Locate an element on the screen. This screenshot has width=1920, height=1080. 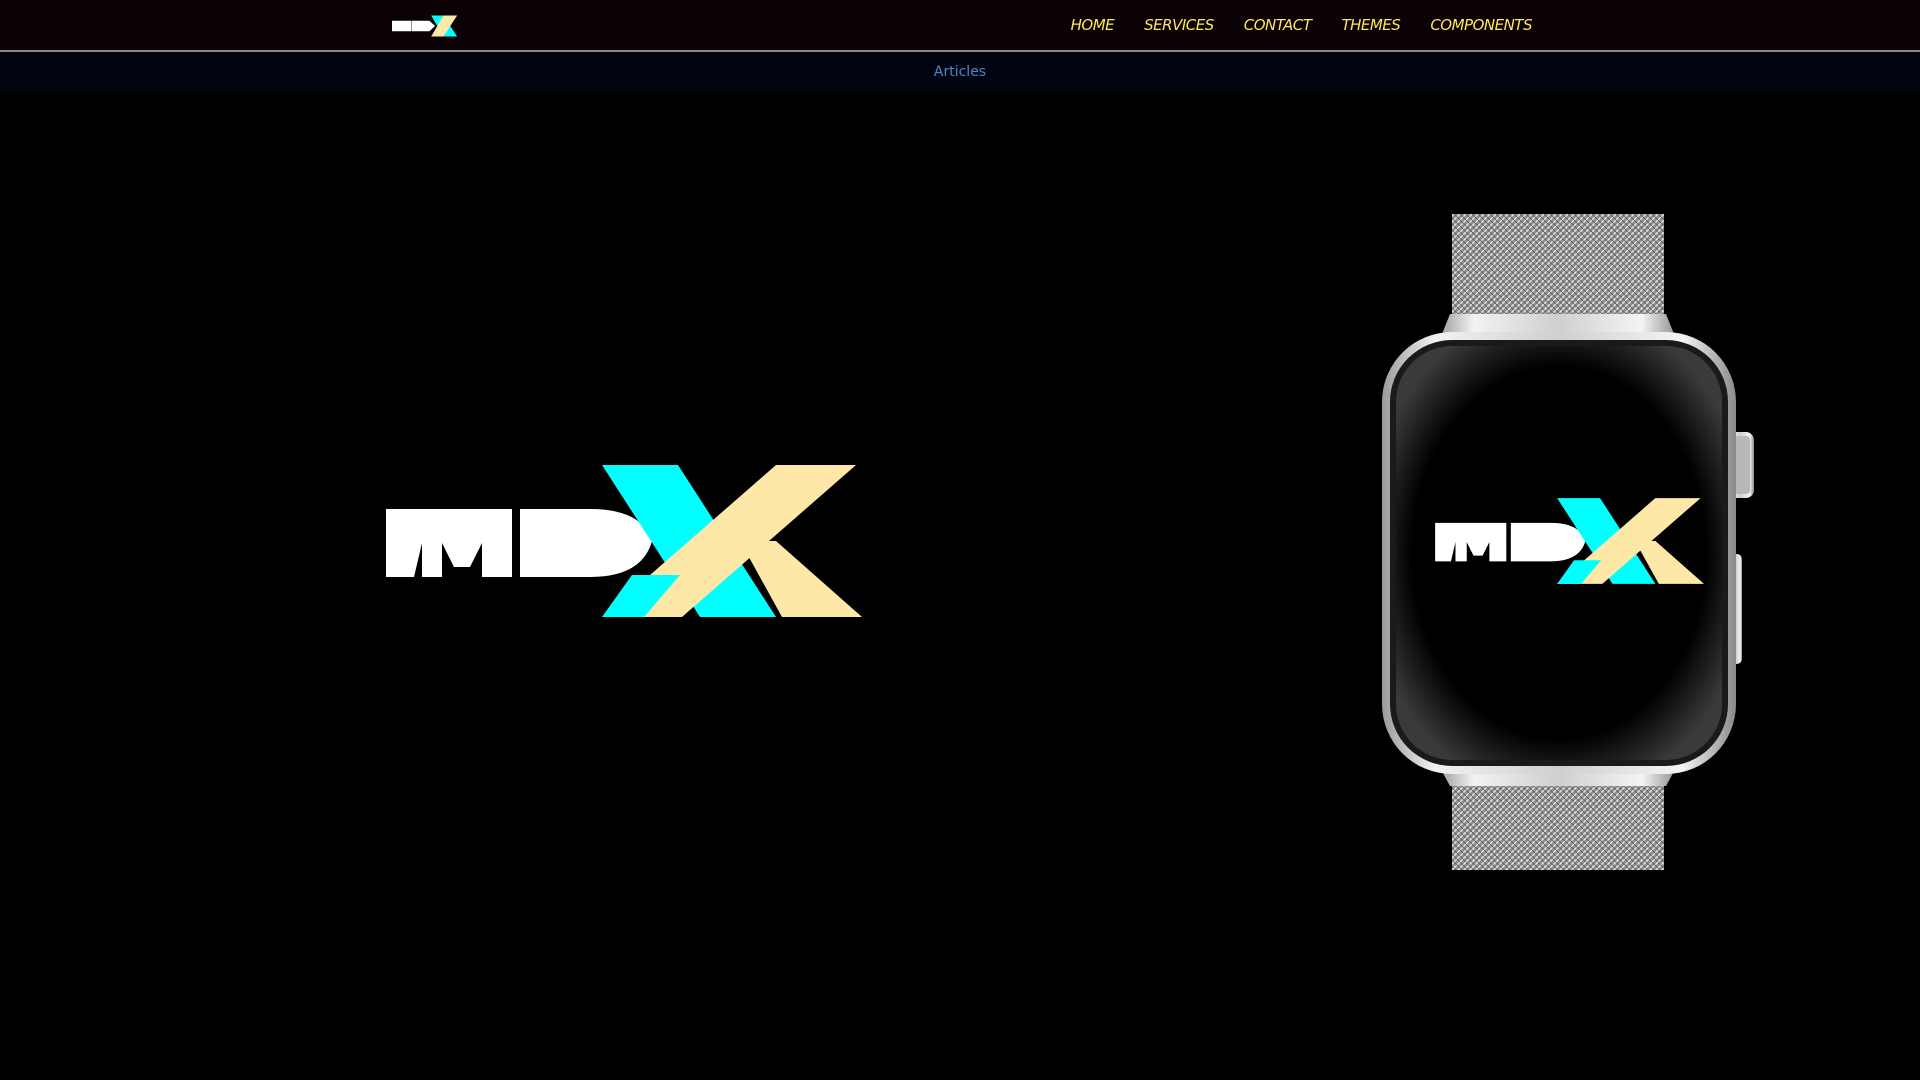
main-menu: HOME SERVICES CONTACT THEMES COMPONENTS is located at coordinates (1287, 25).